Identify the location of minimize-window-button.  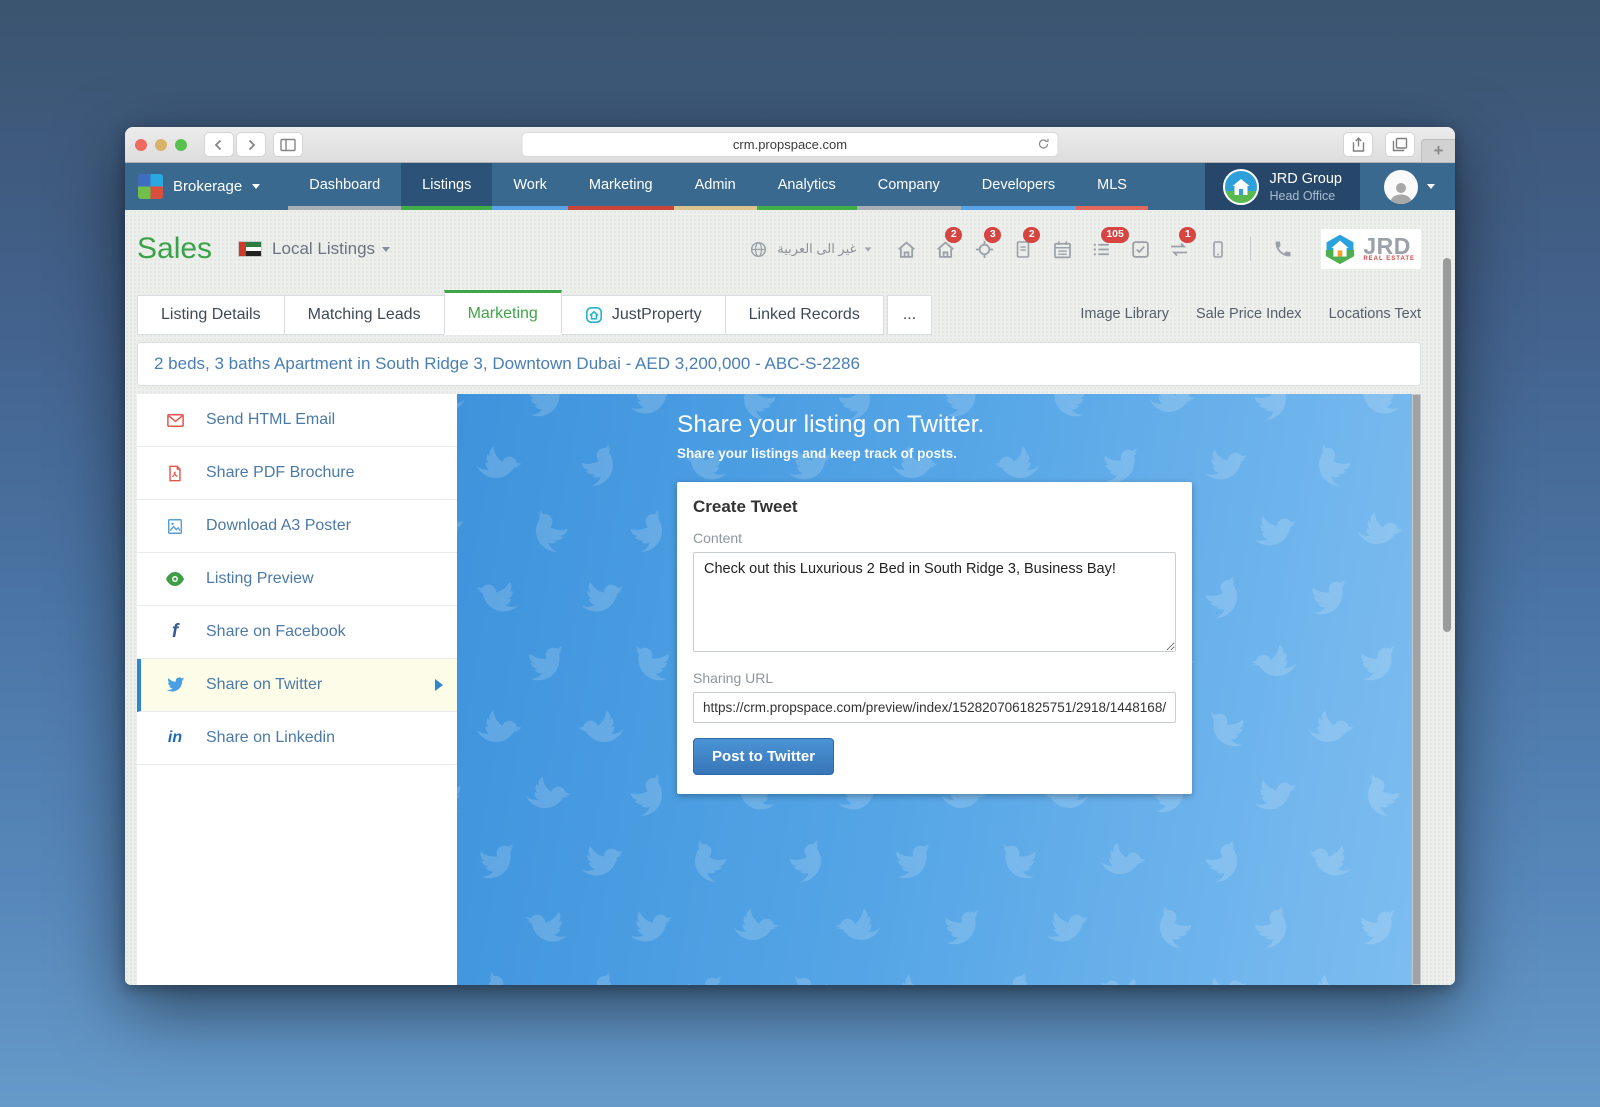
(161, 144).